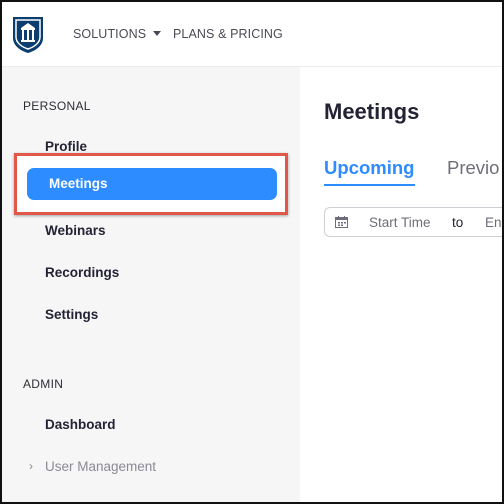  What do you see at coordinates (372, 111) in the screenshot?
I see `page-title: Meetings` at bounding box center [372, 111].